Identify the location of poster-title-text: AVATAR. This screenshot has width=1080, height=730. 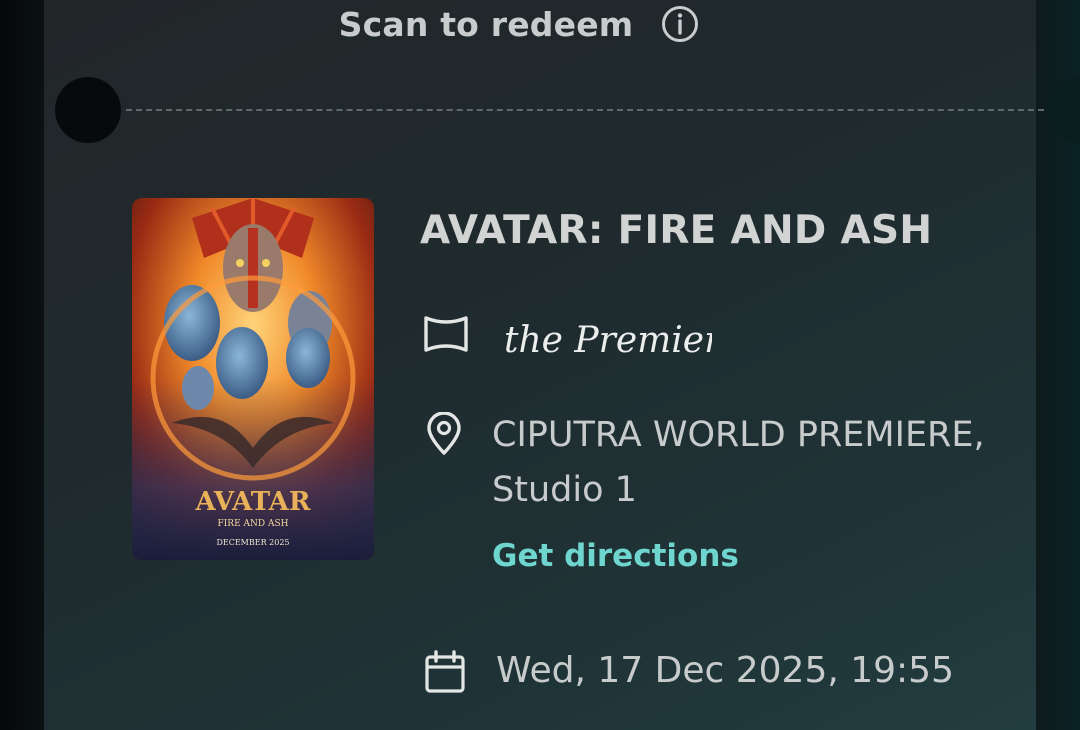
(253, 502).